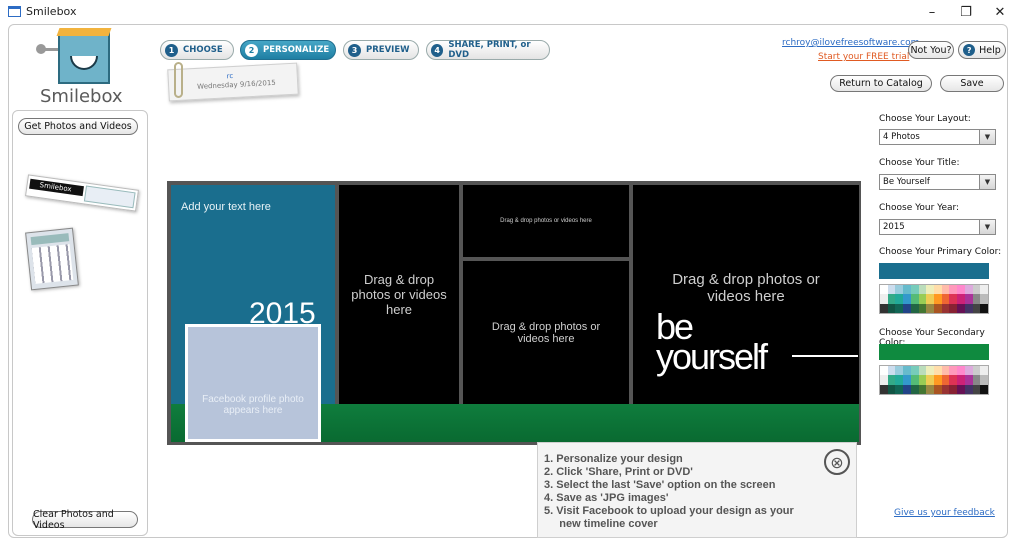  What do you see at coordinates (937, 137) in the screenshot?
I see `layout-dropdown: 4 Photos ▼` at bounding box center [937, 137].